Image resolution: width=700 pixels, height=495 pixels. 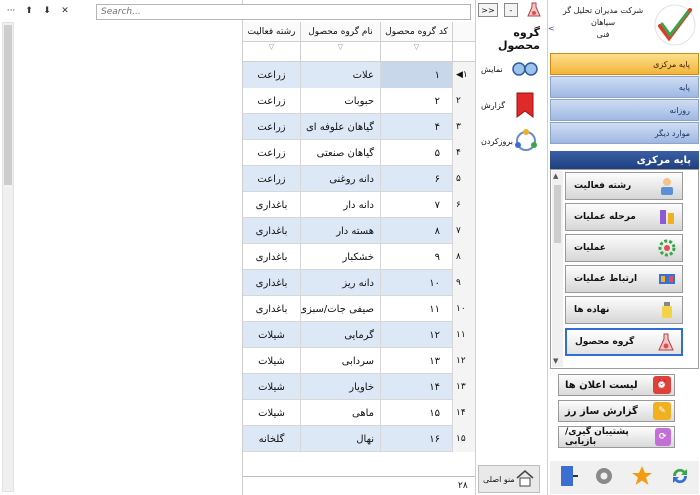 I want to click on table-row: باغداری خشکبار ۹ ۸, so click(x=359, y=257).